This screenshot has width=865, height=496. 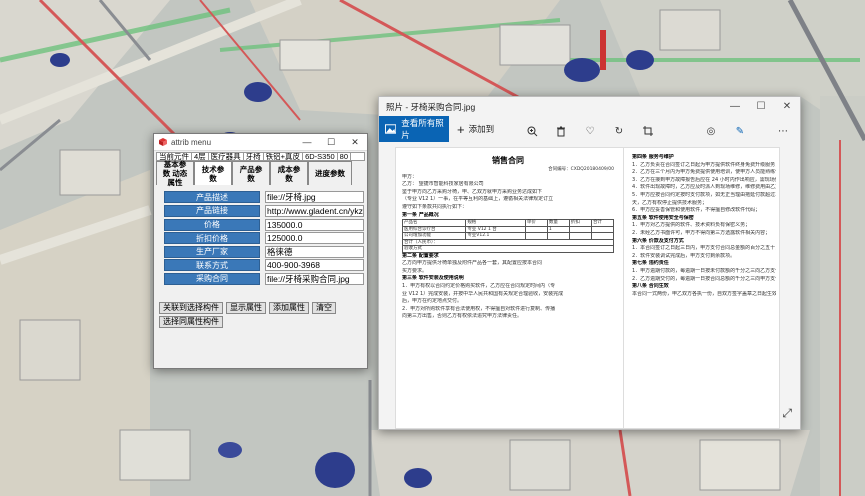 I want to click on plus-icon: +, so click(x=461, y=129).